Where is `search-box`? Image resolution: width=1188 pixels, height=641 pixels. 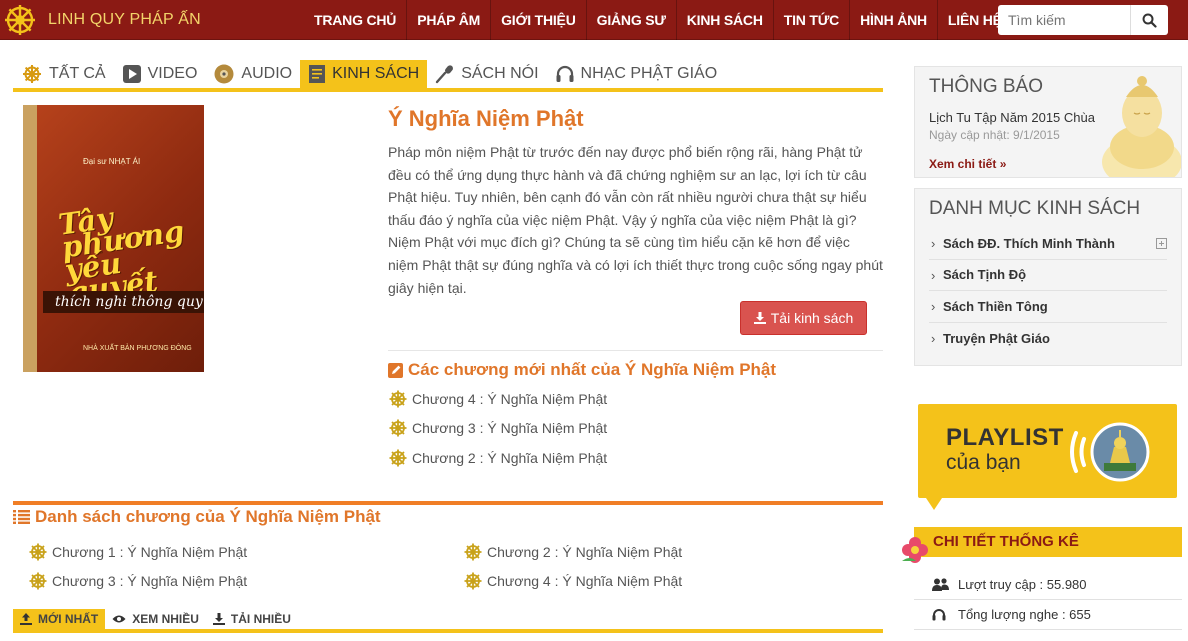
search-box is located at coordinates (1083, 20).